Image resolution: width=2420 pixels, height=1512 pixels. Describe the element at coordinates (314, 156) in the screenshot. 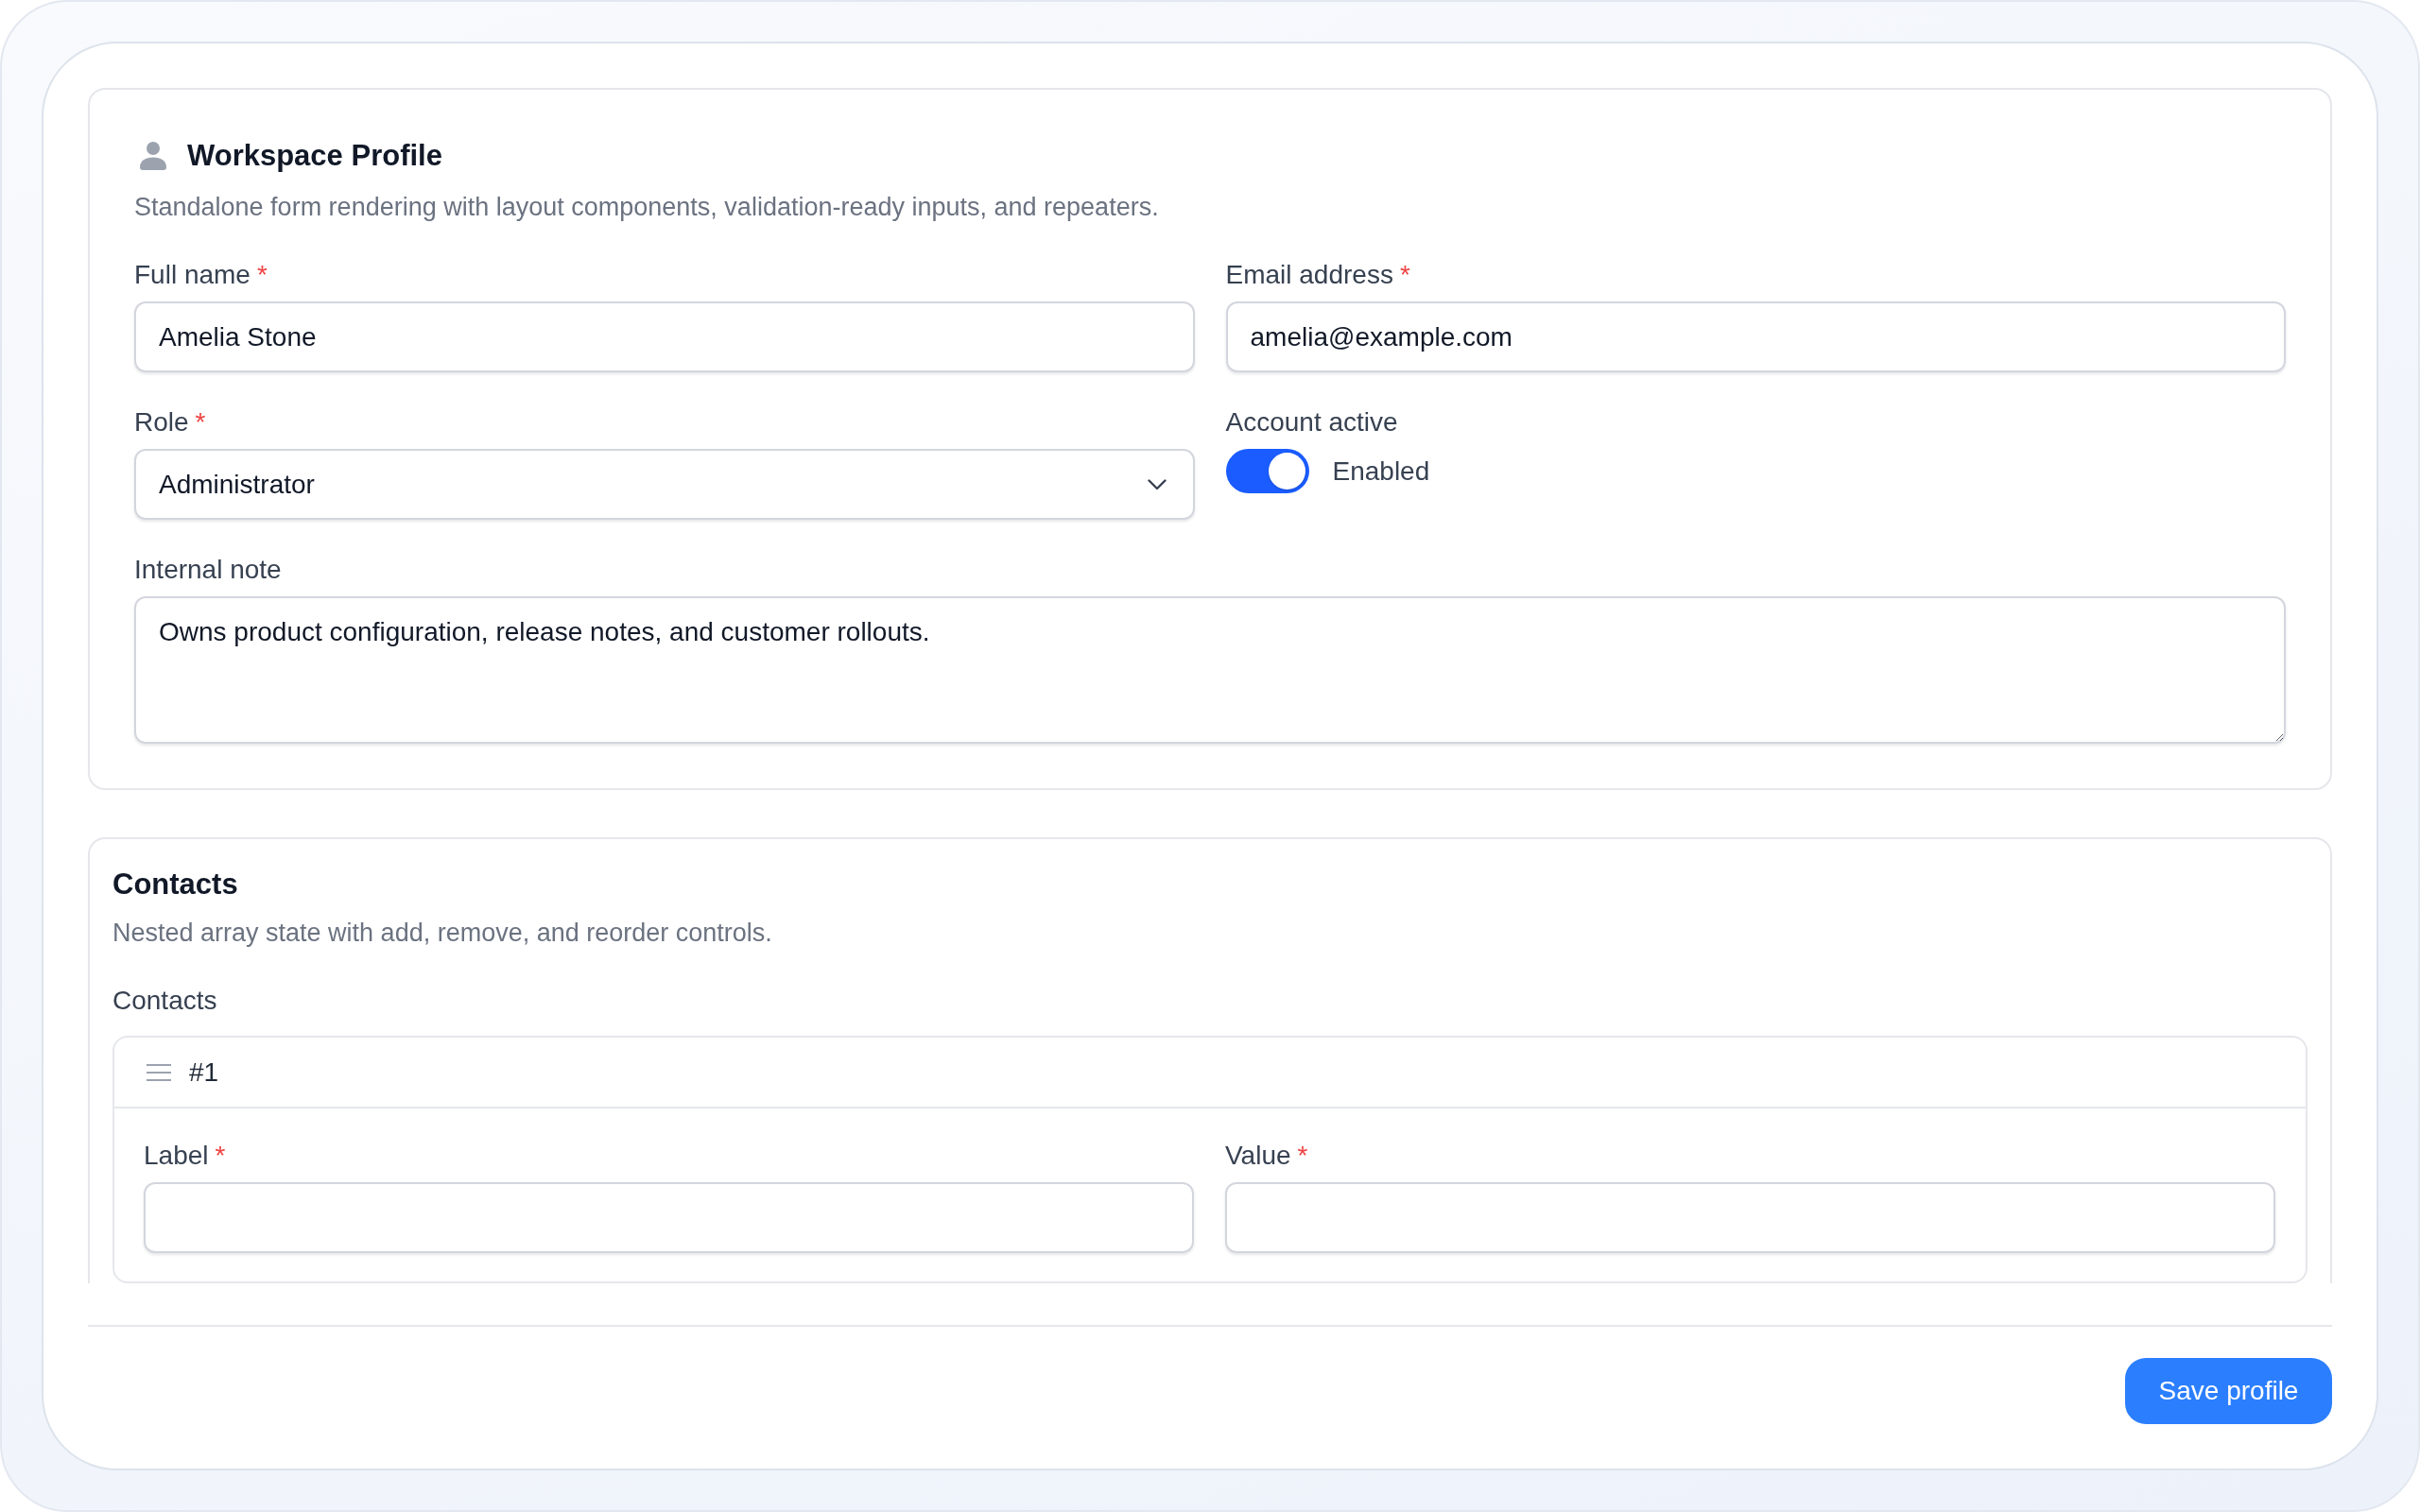

I see `section-title: Workspace Profile` at that location.